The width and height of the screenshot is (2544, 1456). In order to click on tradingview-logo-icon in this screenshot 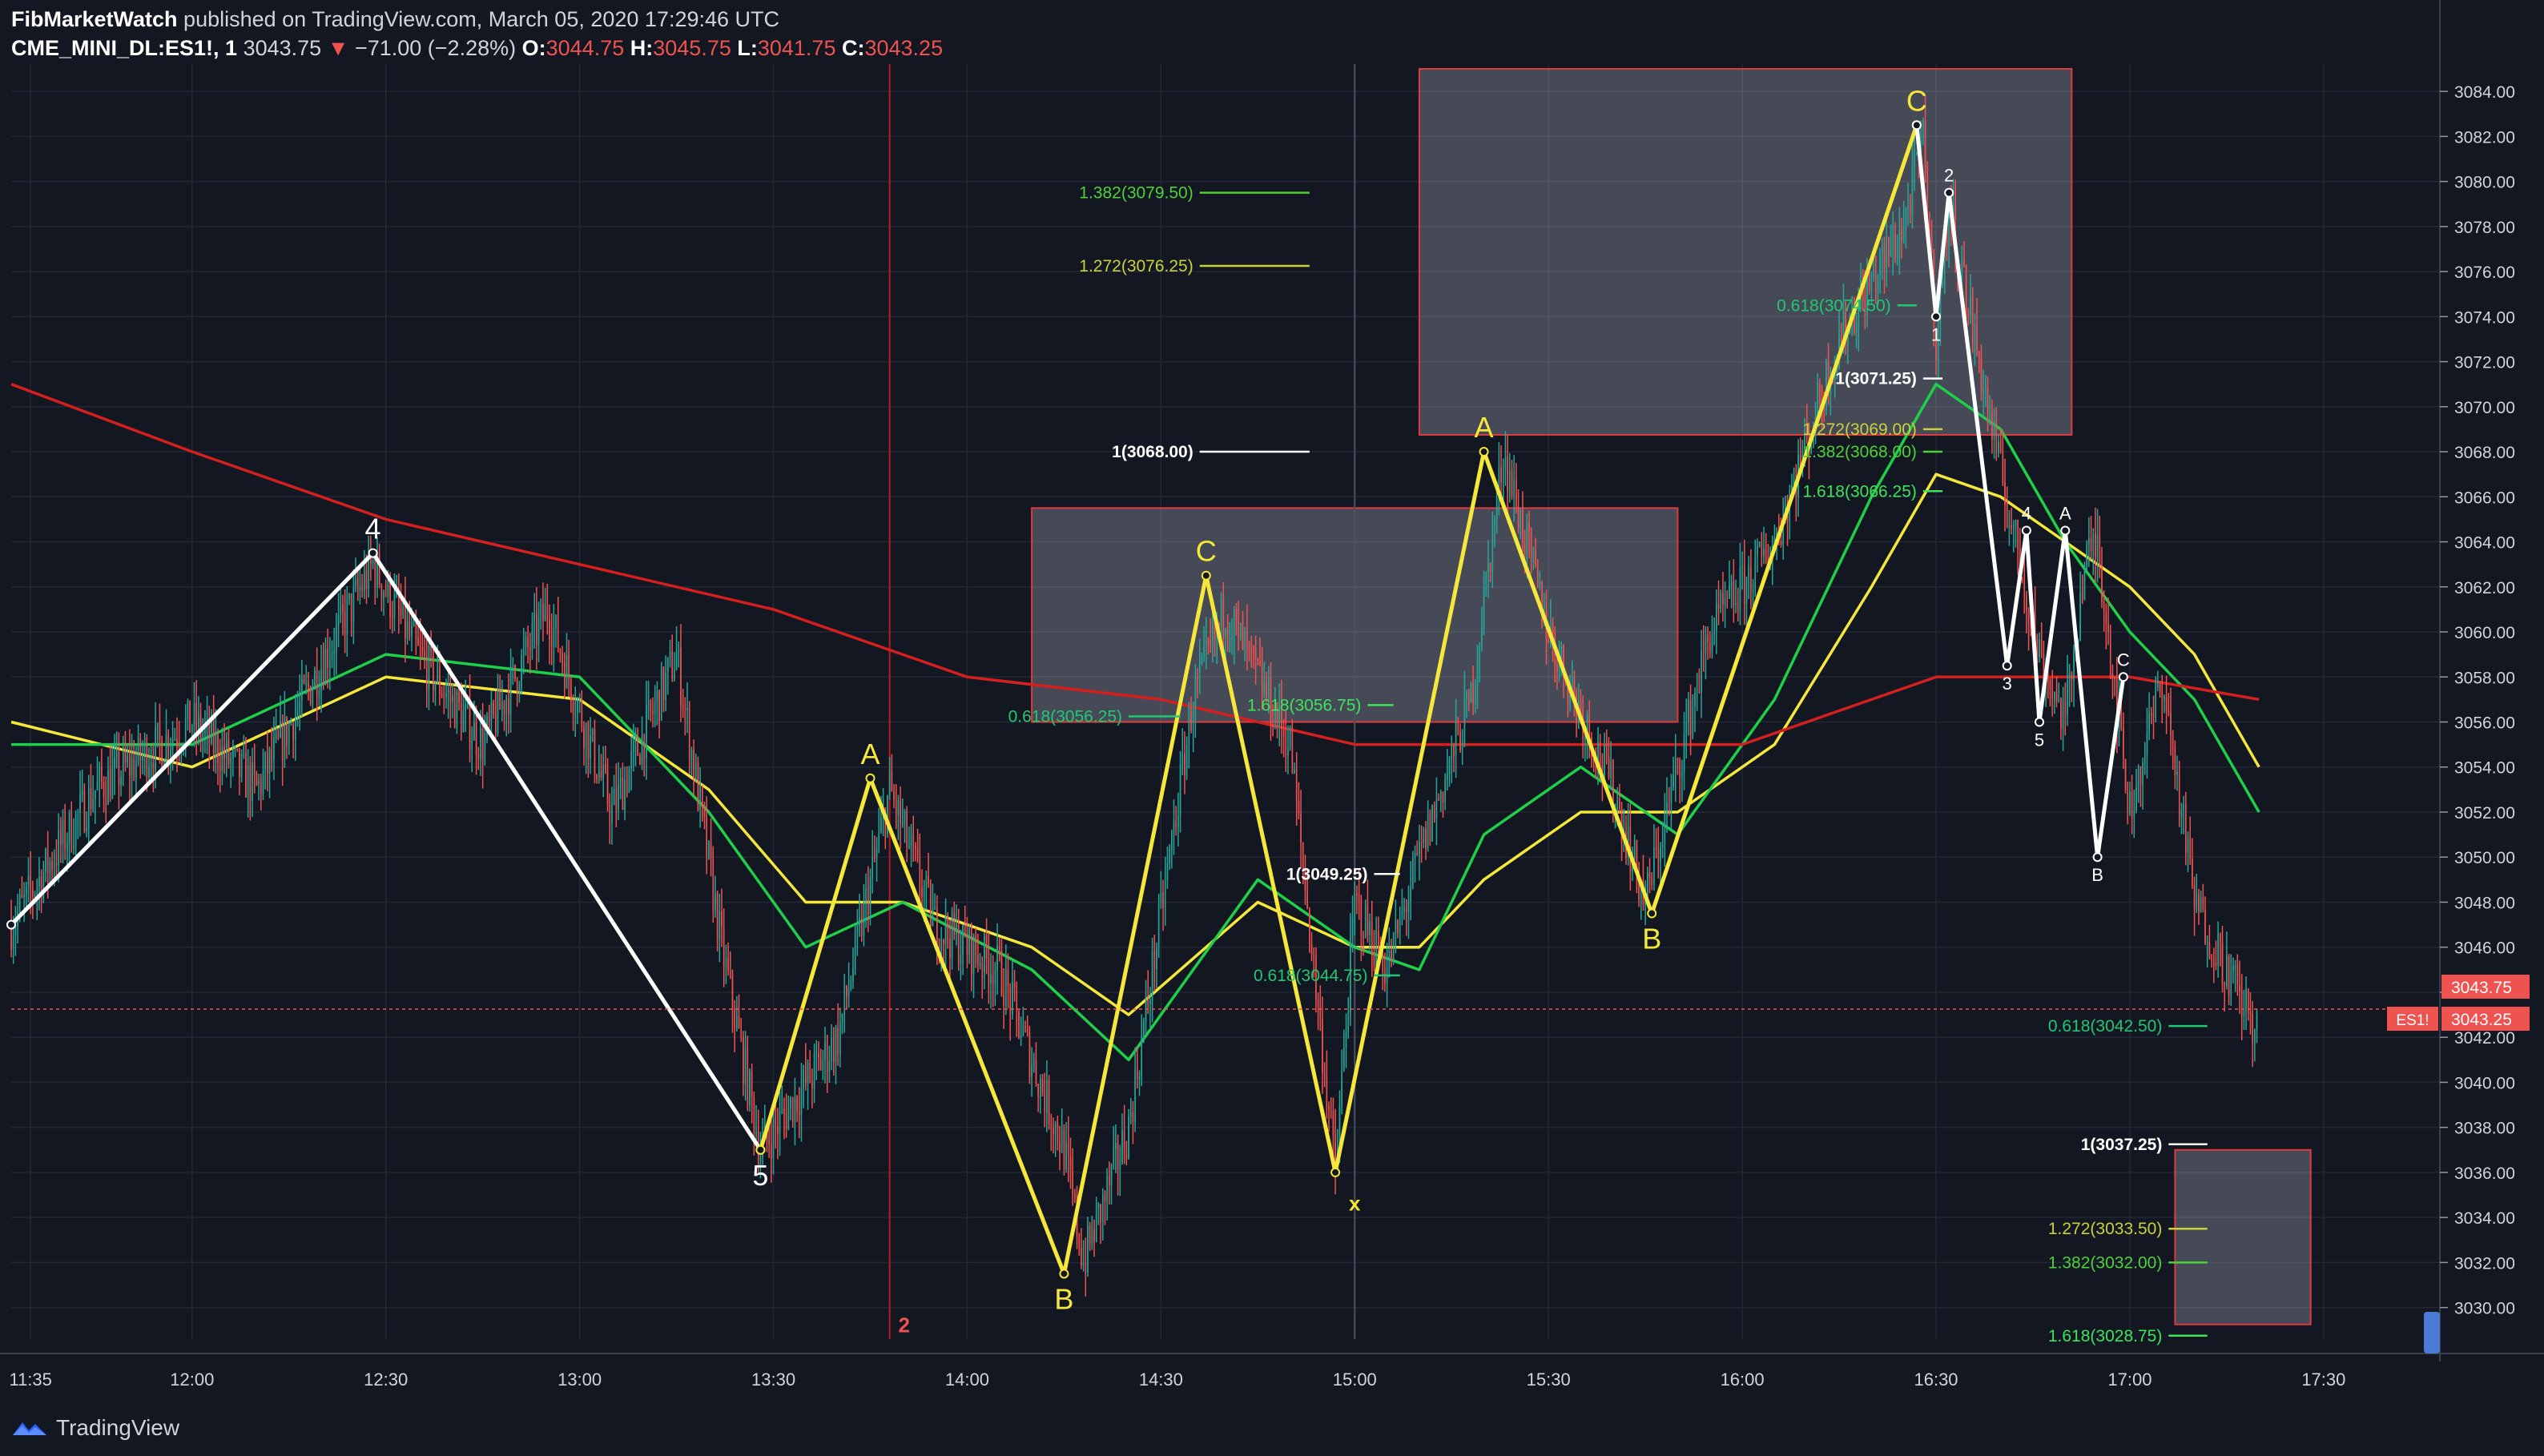, I will do `click(29, 1428)`.